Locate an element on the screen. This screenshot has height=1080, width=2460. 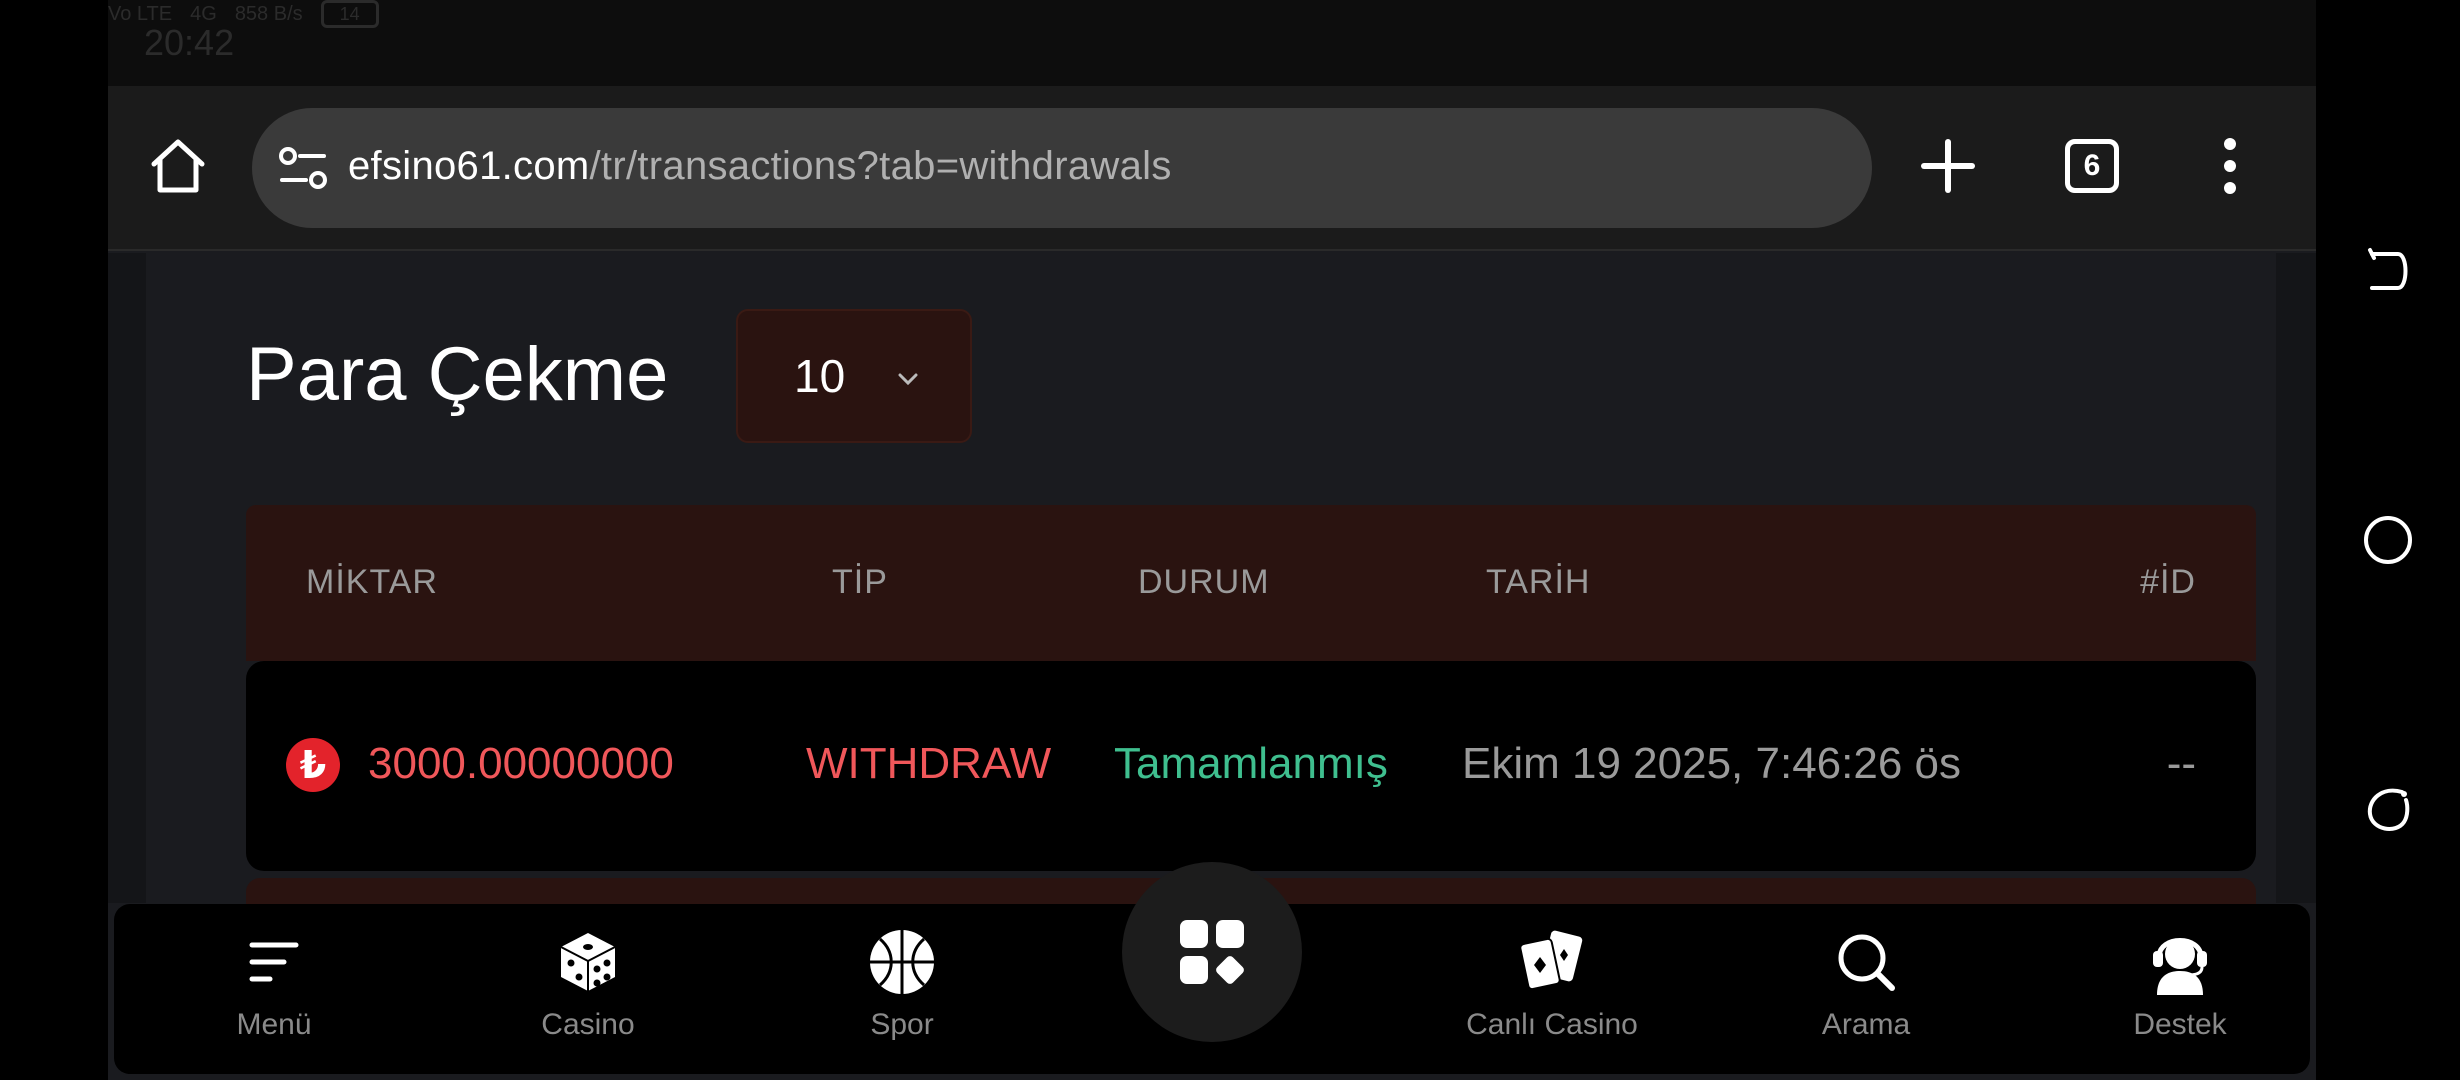
nav-label-menu: Menü is located at coordinates (274, 1024).